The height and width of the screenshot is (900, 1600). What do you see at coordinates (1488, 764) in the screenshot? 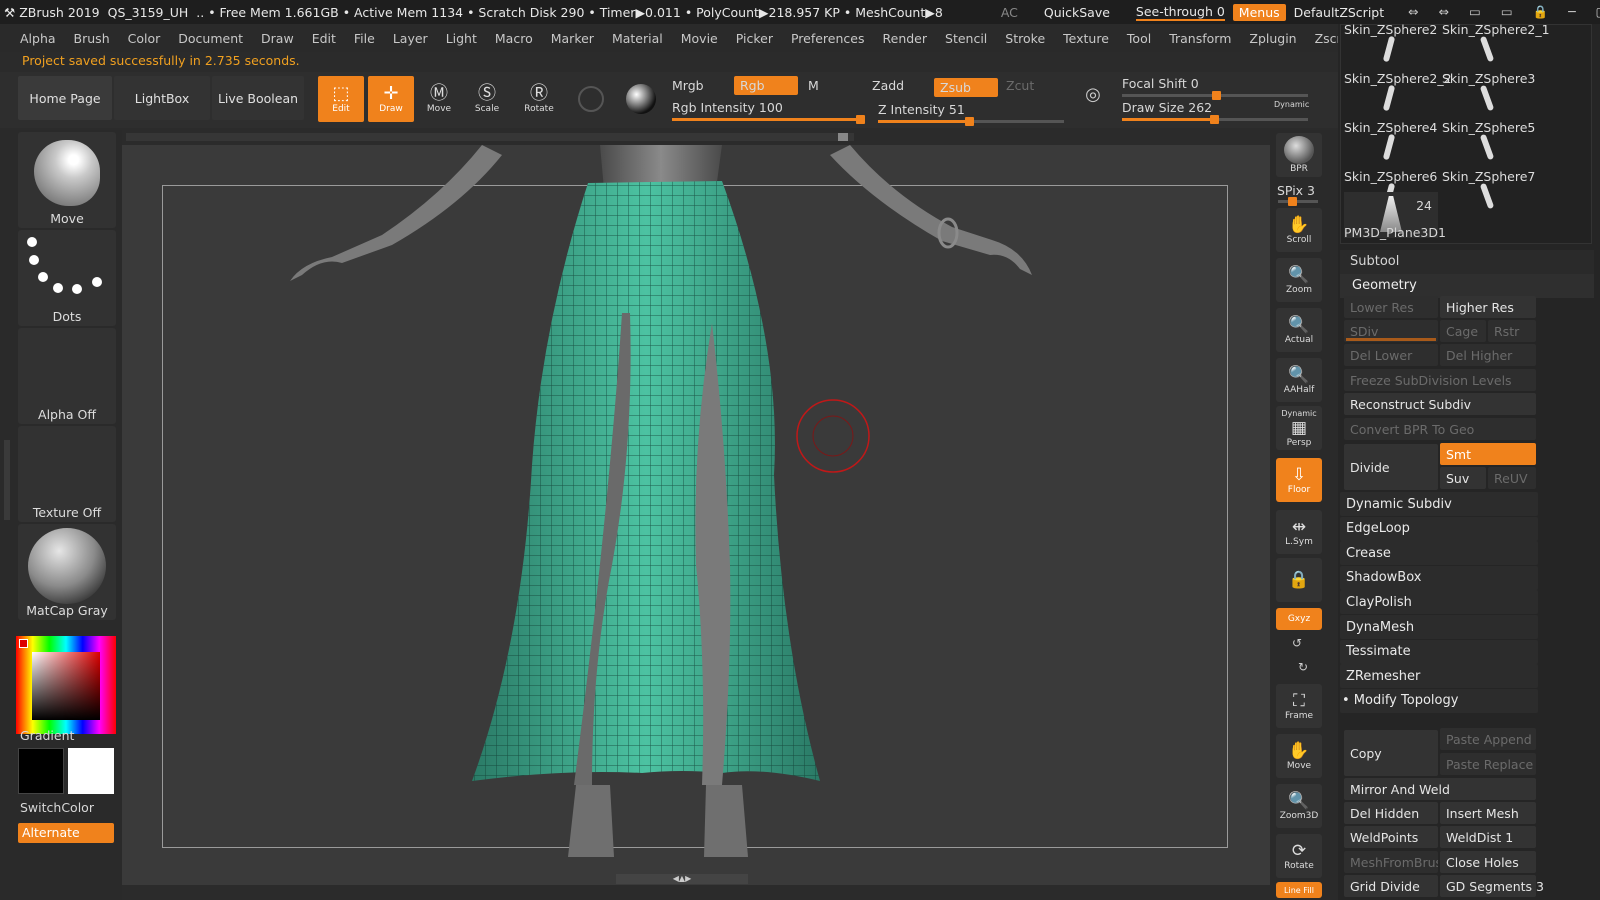
I see `paste-replace-button: Paste Replace` at bounding box center [1488, 764].